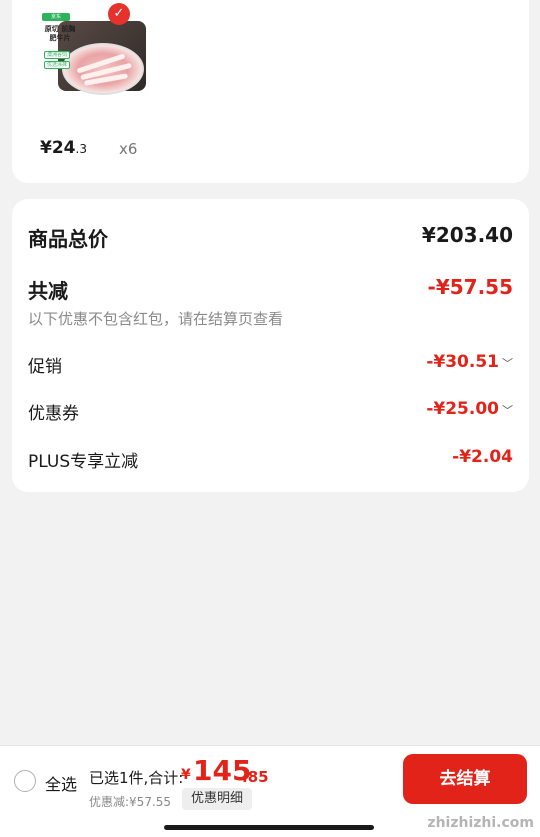  What do you see at coordinates (58, 148) in the screenshot?
I see `product-price-int: ¥24` at bounding box center [58, 148].